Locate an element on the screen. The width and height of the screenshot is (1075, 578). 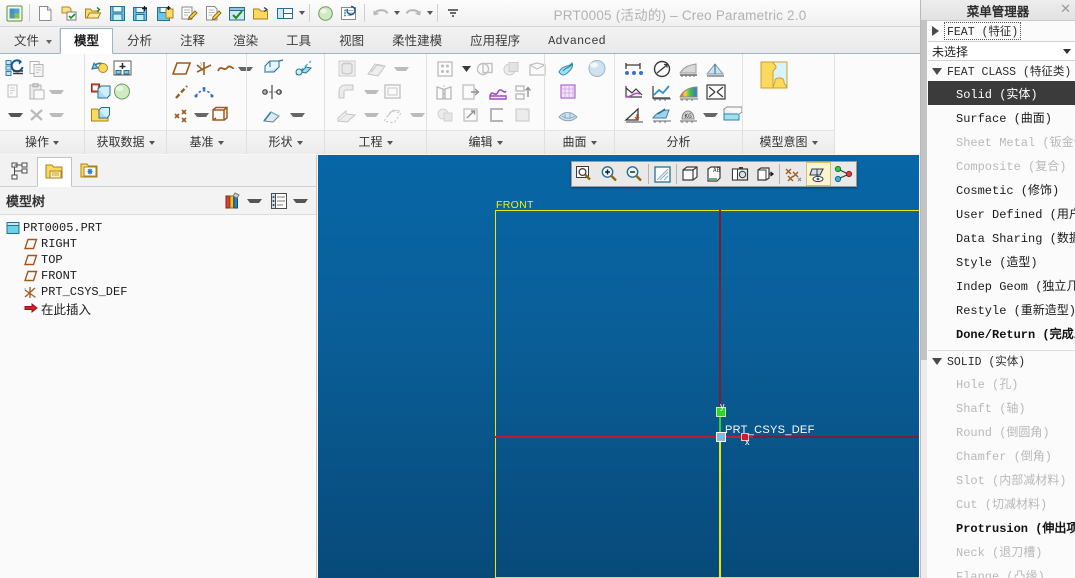
surface-mesh-icon is located at coordinates (569, 114).